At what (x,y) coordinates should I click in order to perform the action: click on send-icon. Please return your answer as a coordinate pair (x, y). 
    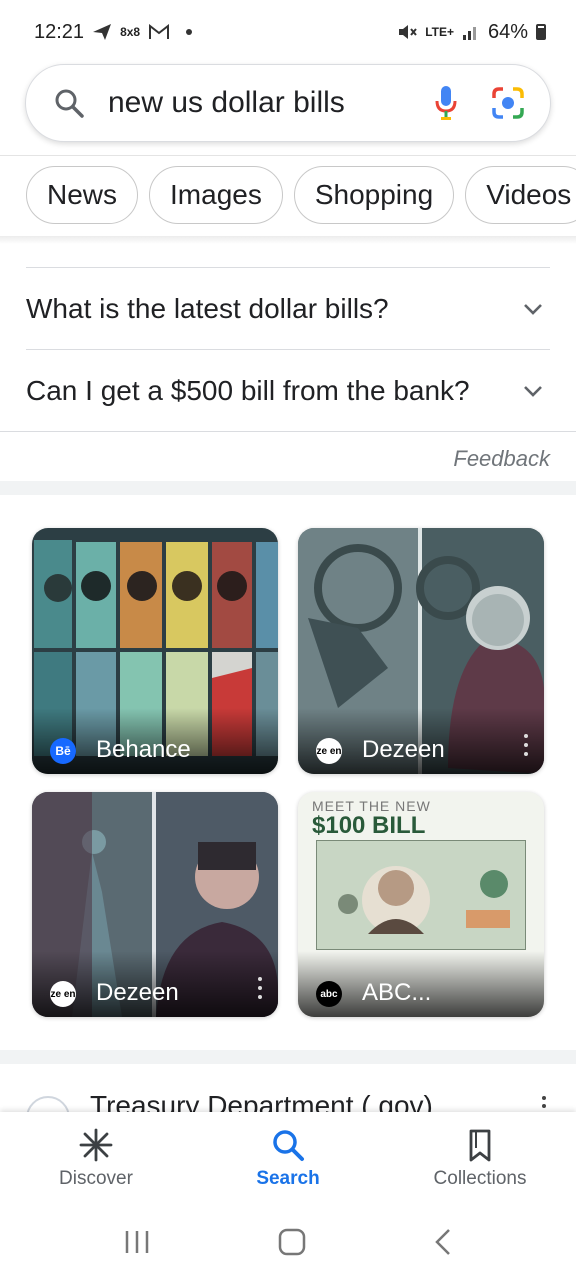
    Looking at the image, I should click on (102, 32).